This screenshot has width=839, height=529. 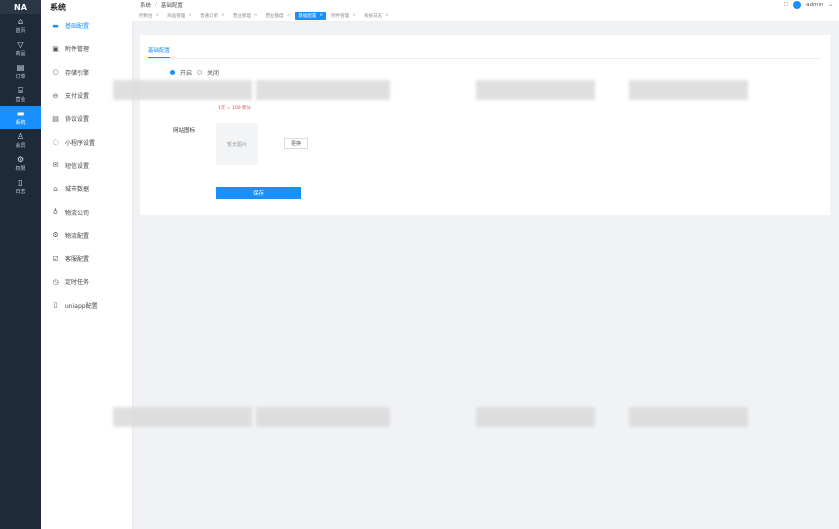 I want to click on sub-item-sms: ✉ 短信设置, so click(x=86, y=165).